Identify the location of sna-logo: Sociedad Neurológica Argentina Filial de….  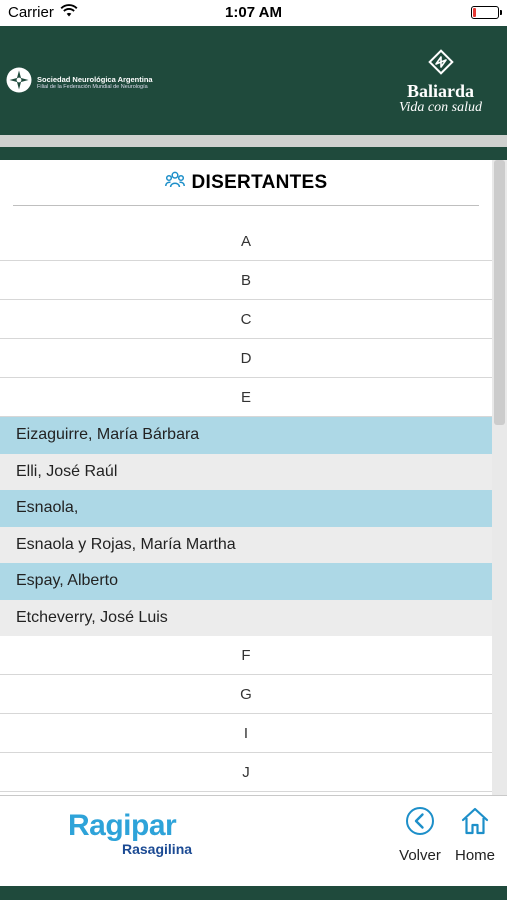
(79, 82).